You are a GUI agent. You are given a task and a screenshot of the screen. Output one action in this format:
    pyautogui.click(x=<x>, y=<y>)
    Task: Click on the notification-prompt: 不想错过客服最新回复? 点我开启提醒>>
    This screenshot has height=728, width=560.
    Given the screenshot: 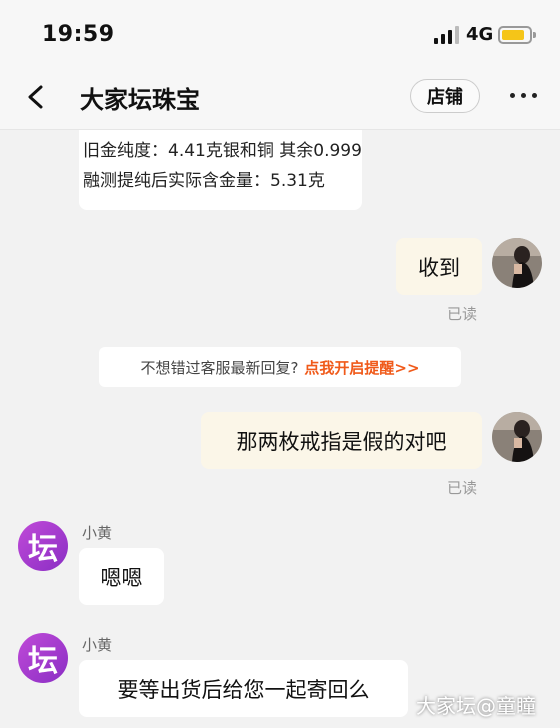 What is the action you would take?
    pyautogui.click(x=280, y=367)
    